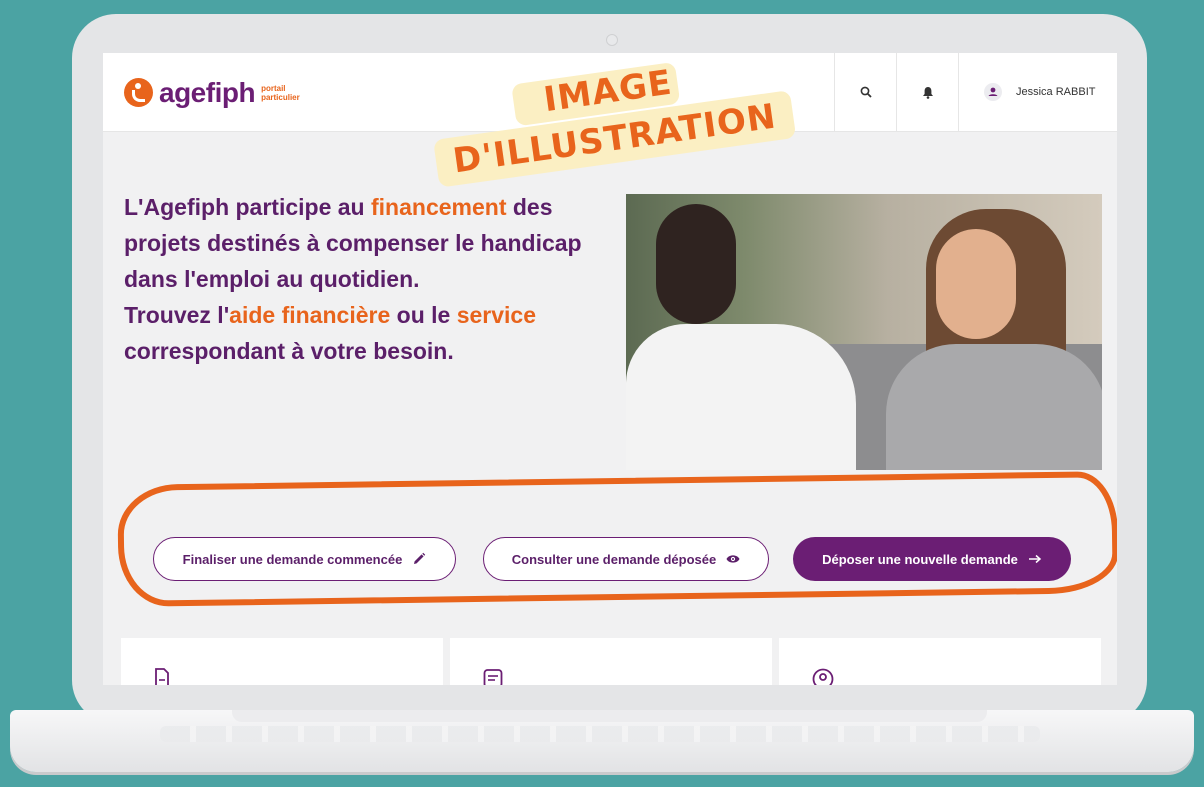 The height and width of the screenshot is (787, 1204). I want to click on hero-part1: L'Agefiph participe au, so click(247, 207).